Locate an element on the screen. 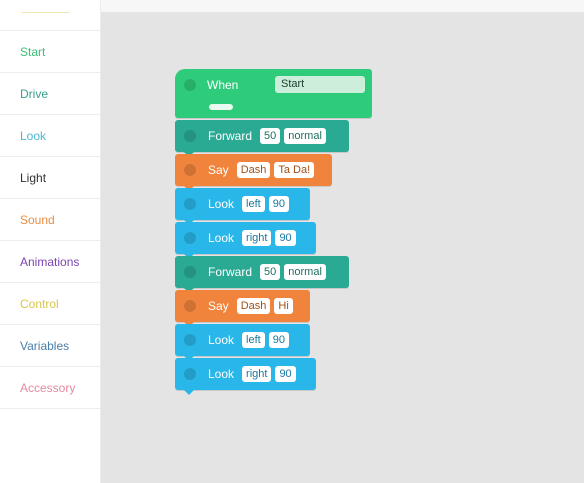  block-param-field: Ta Da! is located at coordinates (294, 170).